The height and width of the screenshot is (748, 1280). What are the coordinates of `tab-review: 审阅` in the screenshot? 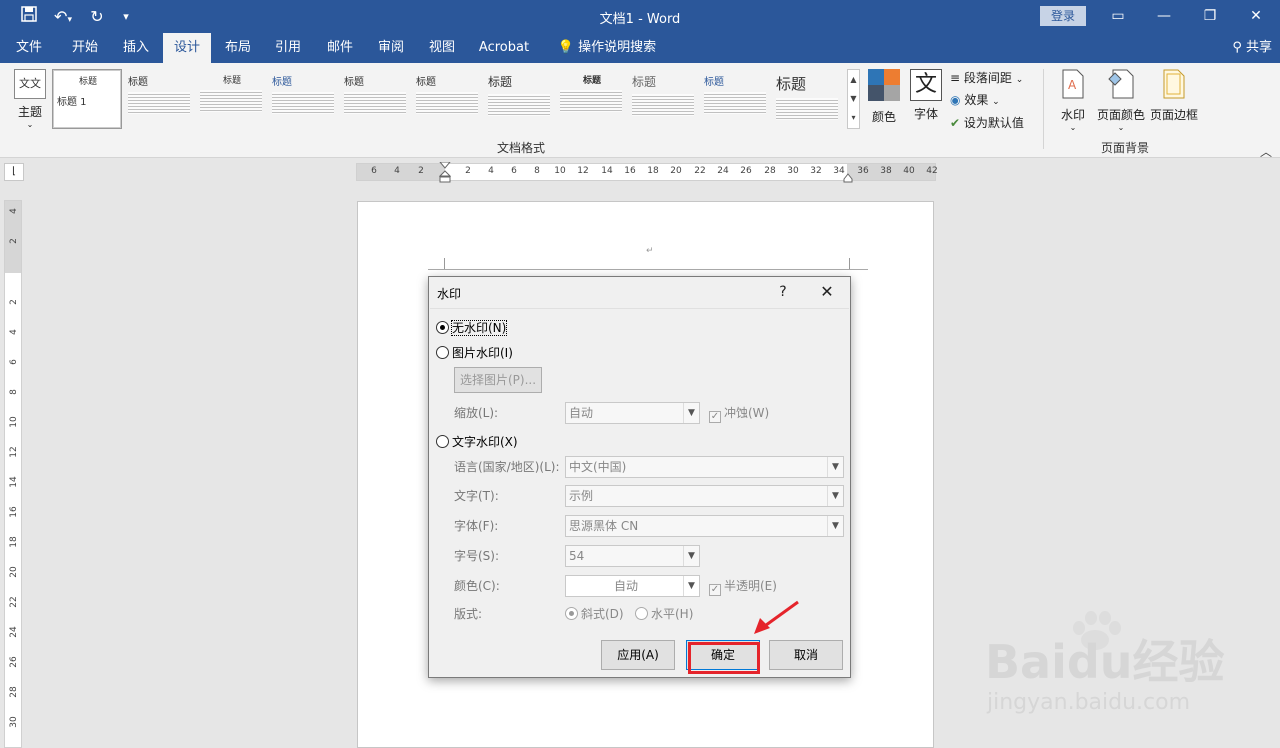 It's located at (391, 48).